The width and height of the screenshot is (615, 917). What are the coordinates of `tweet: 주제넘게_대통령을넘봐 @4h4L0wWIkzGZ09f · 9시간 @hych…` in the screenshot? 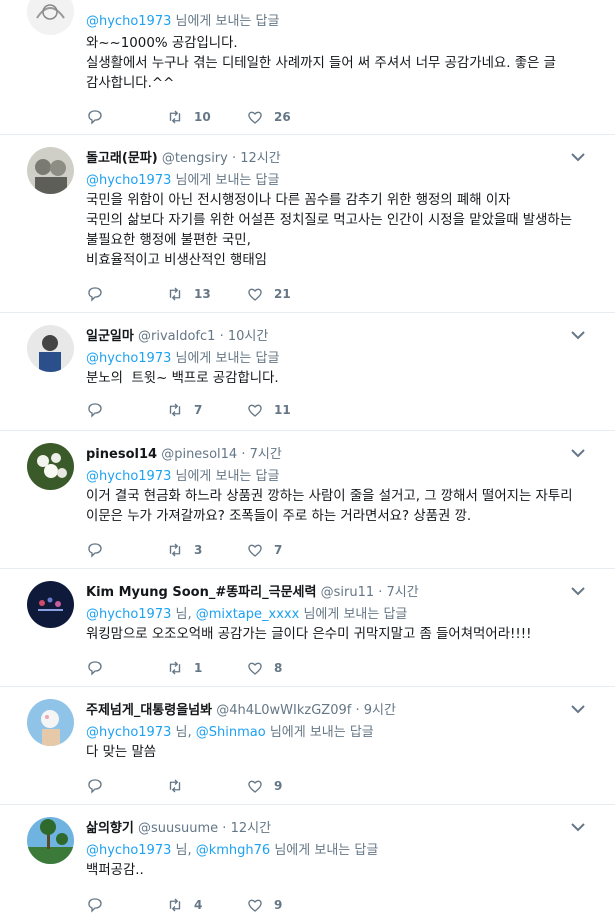 It's located at (307, 746).